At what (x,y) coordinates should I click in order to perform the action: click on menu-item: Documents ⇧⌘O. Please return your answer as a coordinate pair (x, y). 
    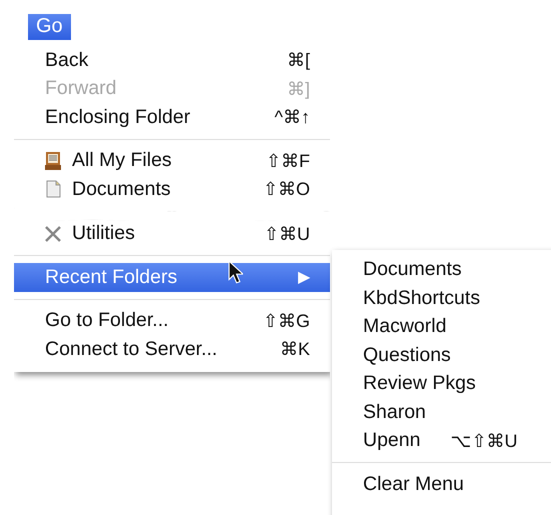
    Looking at the image, I should click on (172, 189).